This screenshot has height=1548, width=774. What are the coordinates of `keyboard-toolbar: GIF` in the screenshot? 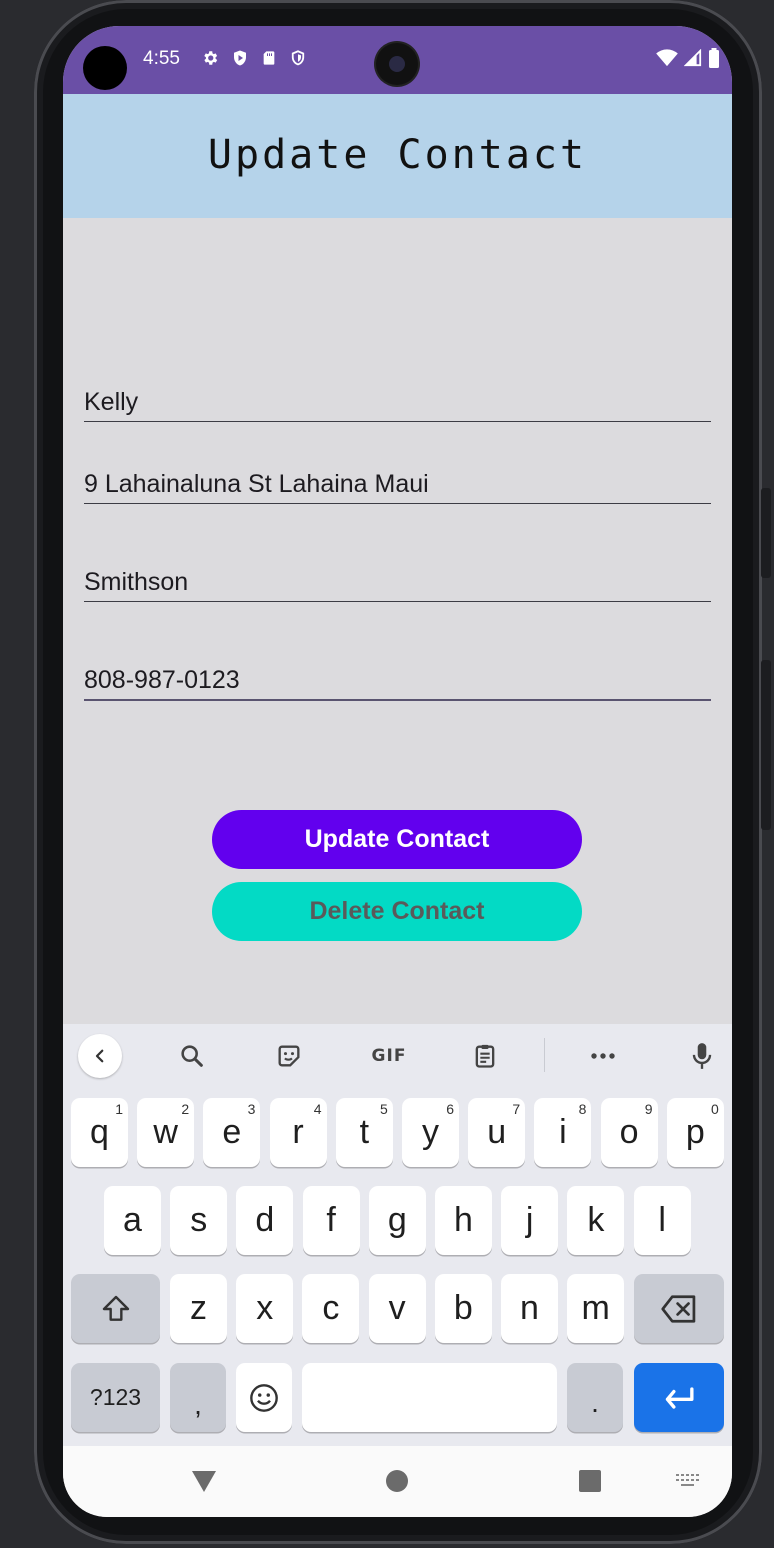 It's located at (397, 1056).